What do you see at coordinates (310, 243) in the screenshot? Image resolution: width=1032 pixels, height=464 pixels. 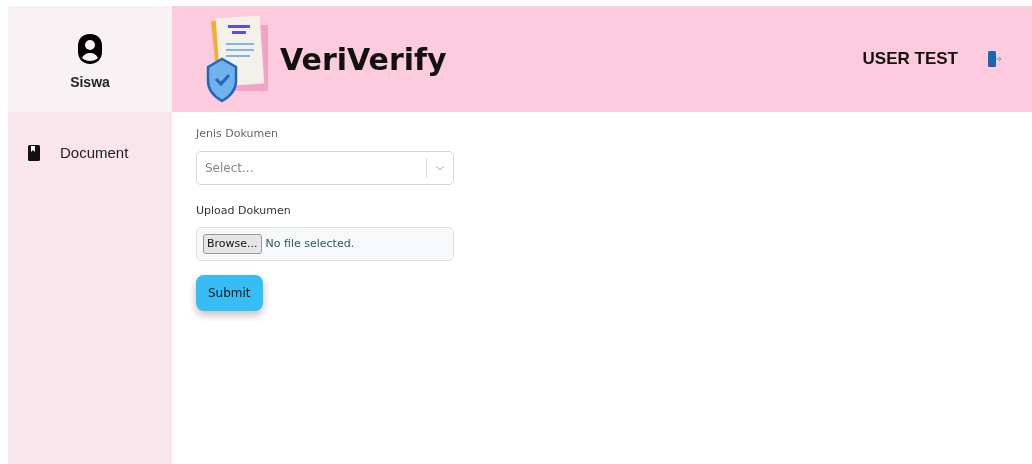 I see `file-status-text: No file selected.` at bounding box center [310, 243].